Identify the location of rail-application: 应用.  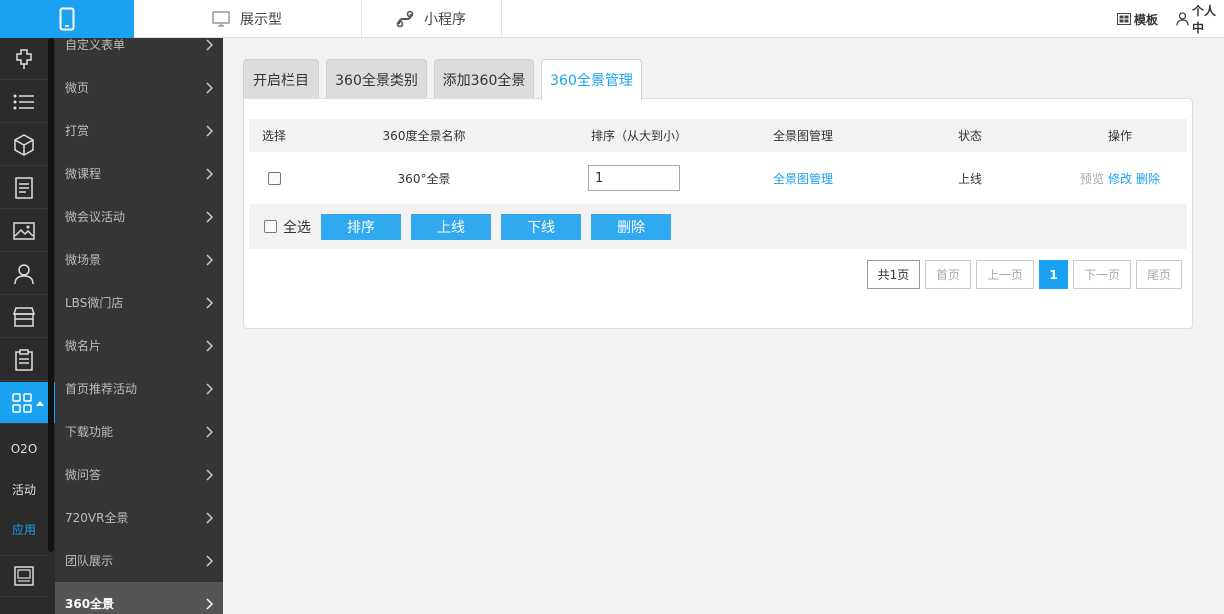
(24, 529).